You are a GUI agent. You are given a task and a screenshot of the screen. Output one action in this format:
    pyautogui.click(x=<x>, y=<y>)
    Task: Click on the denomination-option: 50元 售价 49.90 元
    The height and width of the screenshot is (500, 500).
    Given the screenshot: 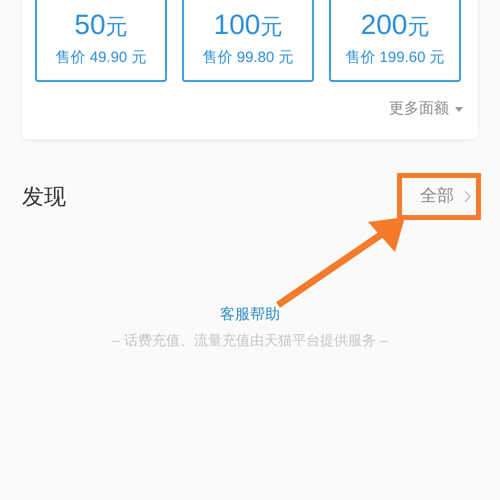 What is the action you would take?
    pyautogui.click(x=101, y=41)
    